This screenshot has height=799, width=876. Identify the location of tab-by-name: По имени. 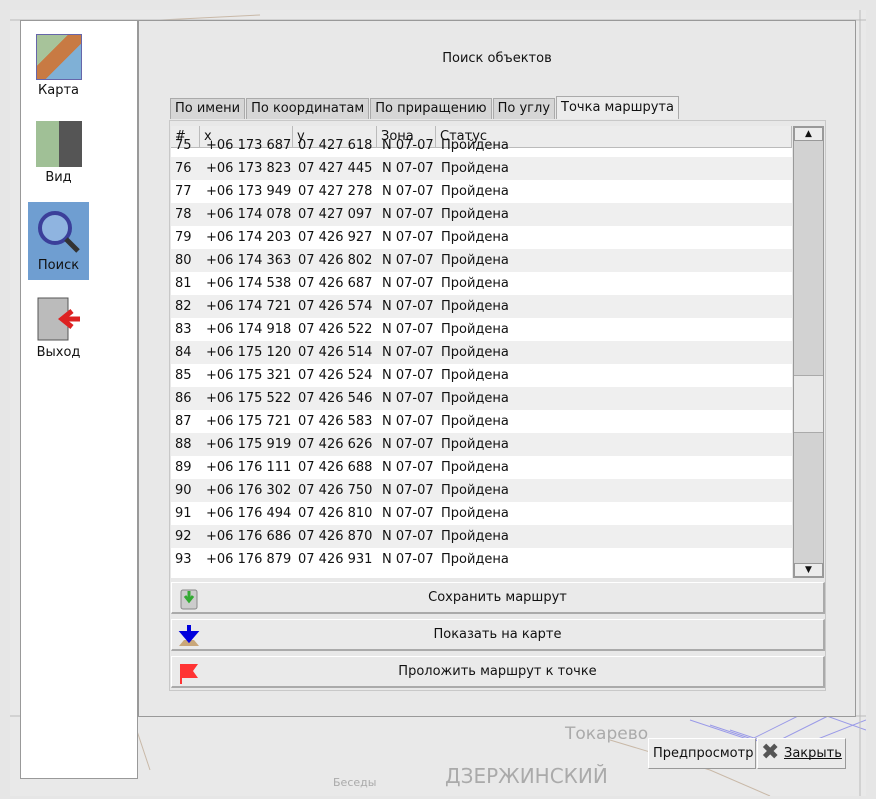
(208, 108).